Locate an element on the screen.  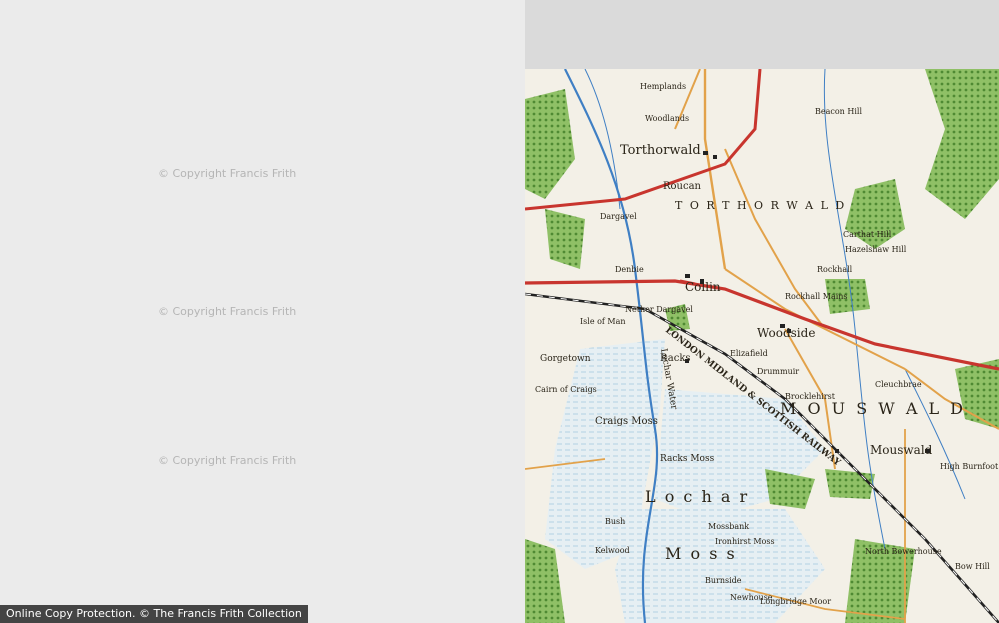
place-drummuir: Drummuir is located at coordinates (778, 371).